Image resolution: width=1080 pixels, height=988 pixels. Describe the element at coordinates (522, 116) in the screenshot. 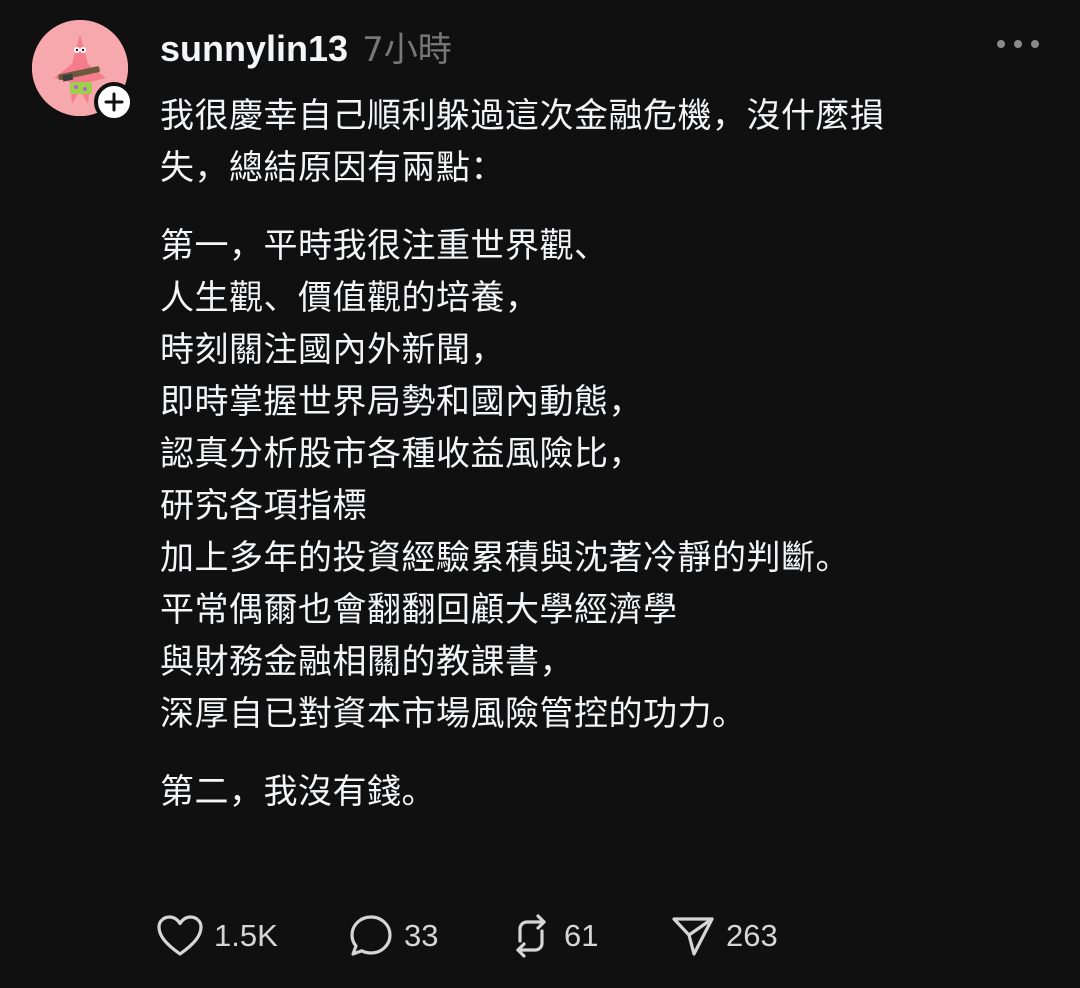

I see `post-line: 我很慶幸自己順利躲過這次金融危機，沒什麼損` at that location.